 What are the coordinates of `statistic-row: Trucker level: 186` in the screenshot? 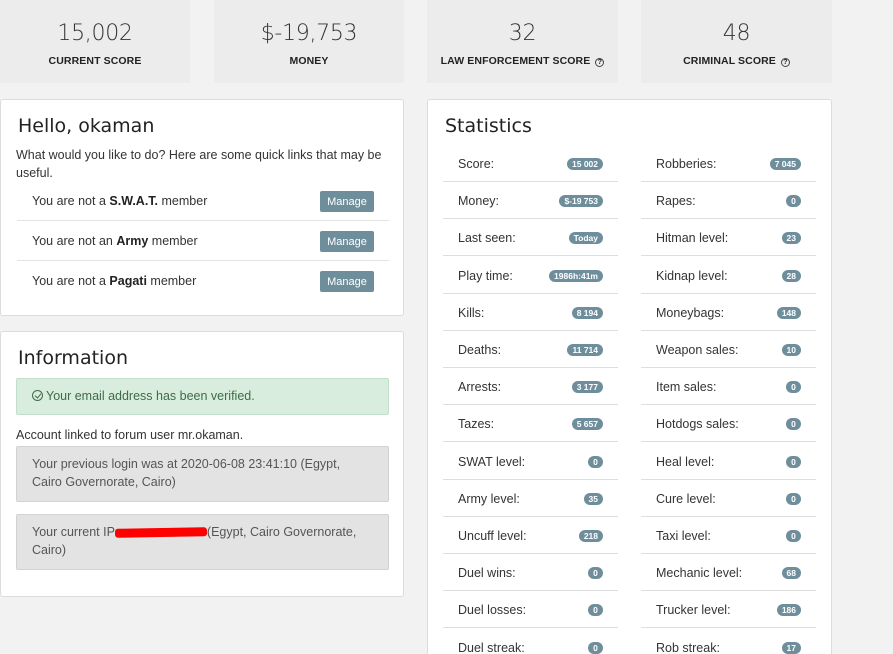 It's located at (728, 610).